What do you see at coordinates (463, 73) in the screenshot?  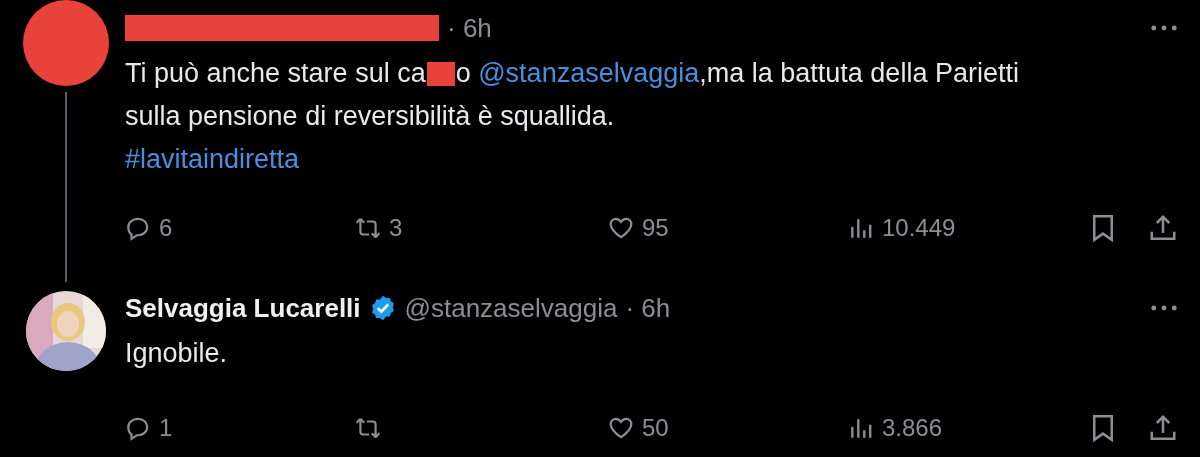 I see `post-text: o` at bounding box center [463, 73].